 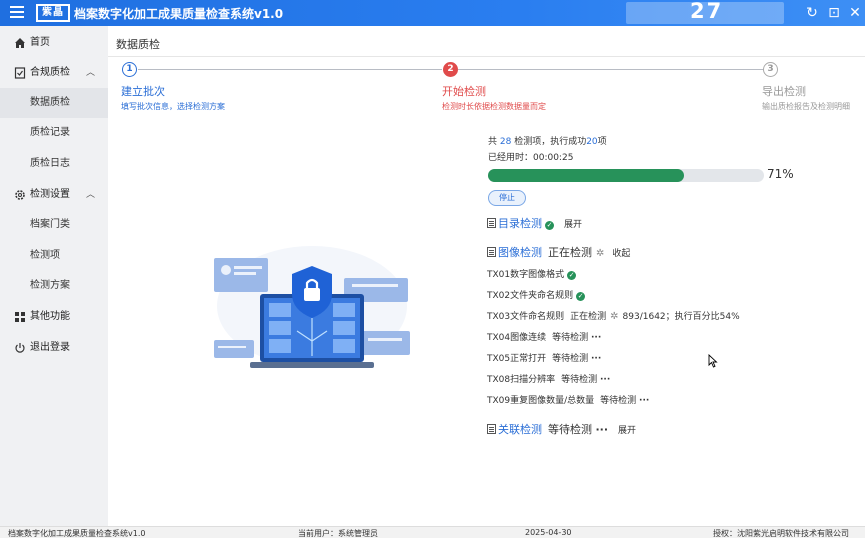 What do you see at coordinates (520, 223) in the screenshot?
I see `catalog-check-link: 目录检测` at bounding box center [520, 223].